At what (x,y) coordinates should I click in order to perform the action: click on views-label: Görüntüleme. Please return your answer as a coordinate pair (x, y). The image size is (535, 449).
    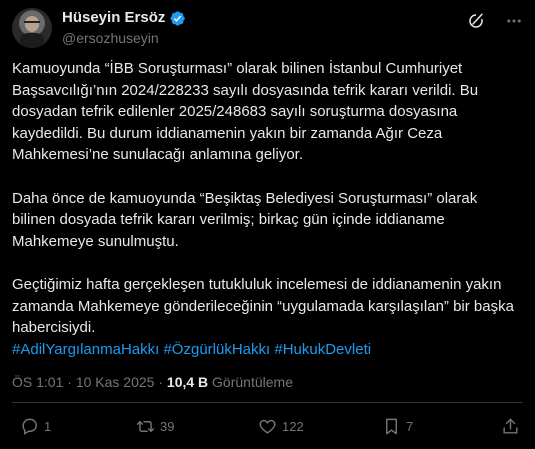
    Looking at the image, I should click on (252, 382).